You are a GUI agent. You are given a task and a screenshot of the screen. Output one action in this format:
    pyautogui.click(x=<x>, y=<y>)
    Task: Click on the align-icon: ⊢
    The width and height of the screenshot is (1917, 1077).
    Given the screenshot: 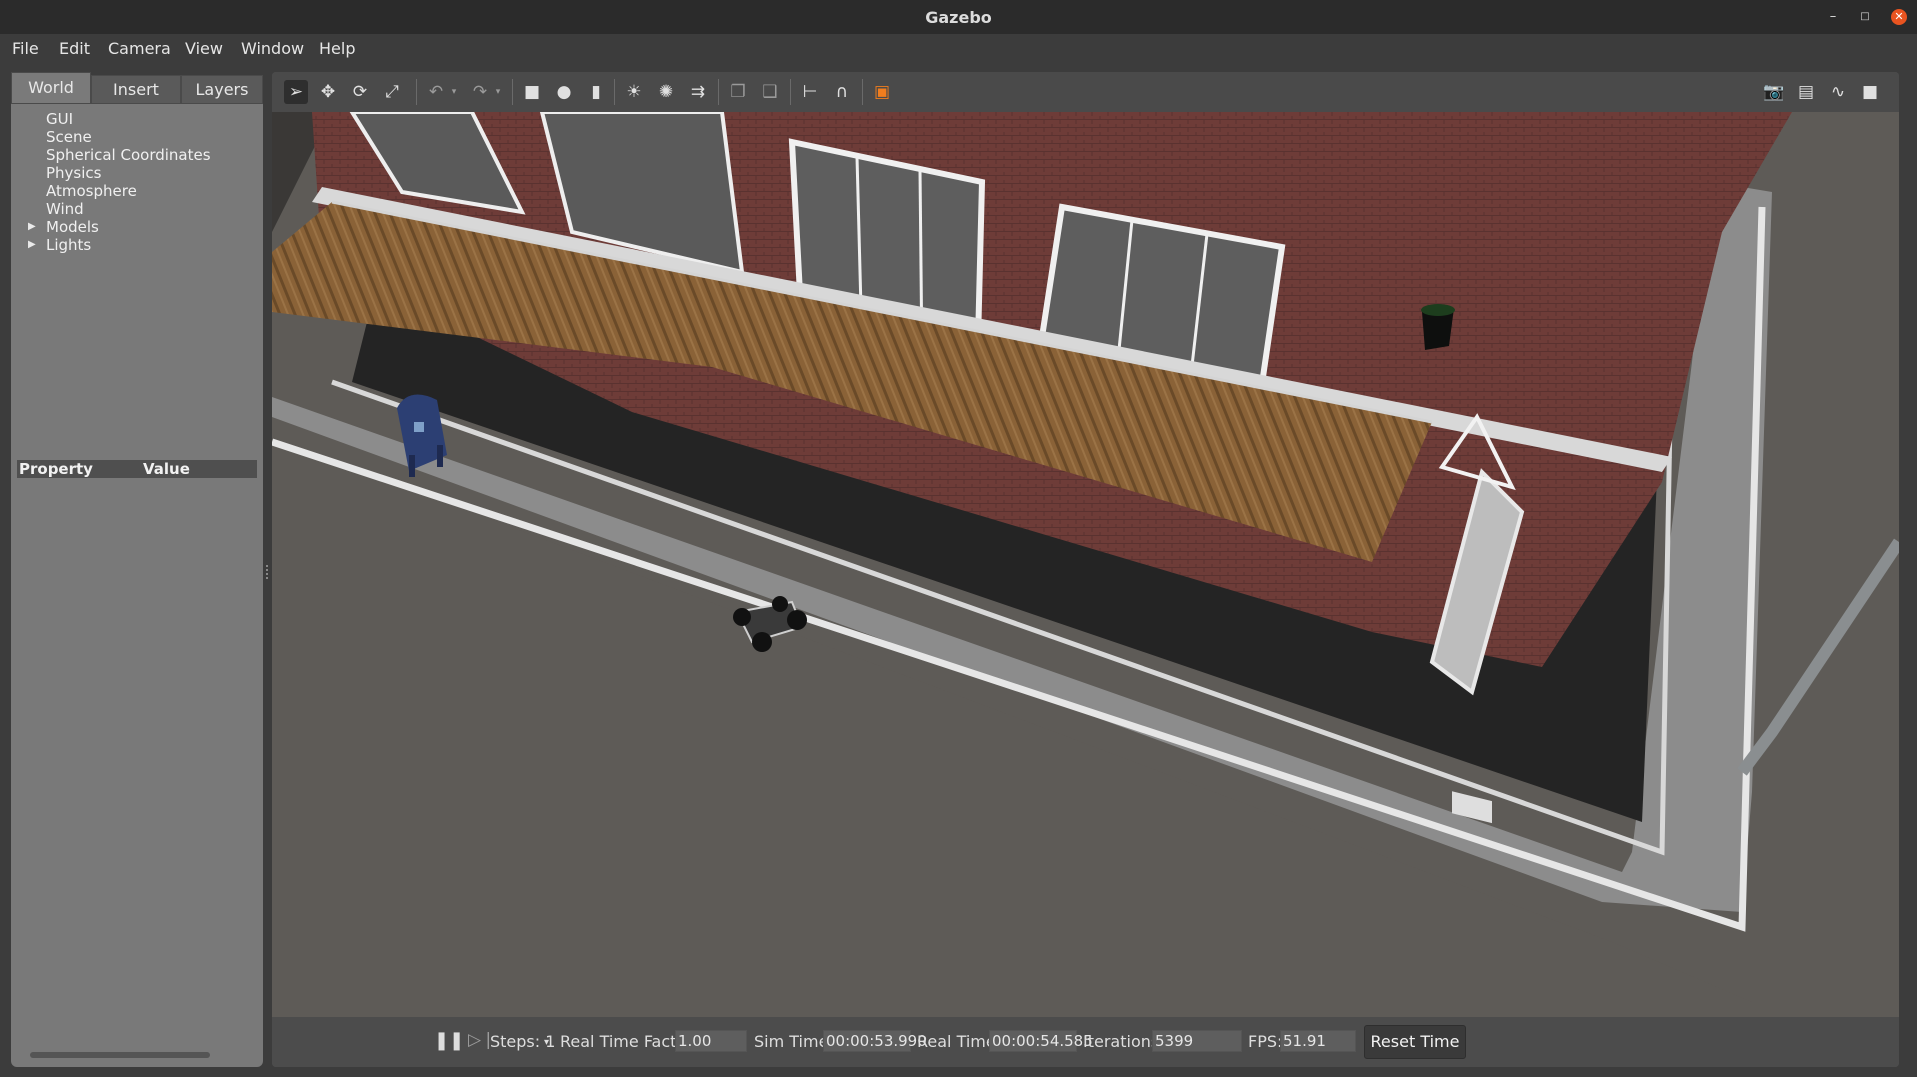 What is the action you would take?
    pyautogui.click(x=810, y=92)
    